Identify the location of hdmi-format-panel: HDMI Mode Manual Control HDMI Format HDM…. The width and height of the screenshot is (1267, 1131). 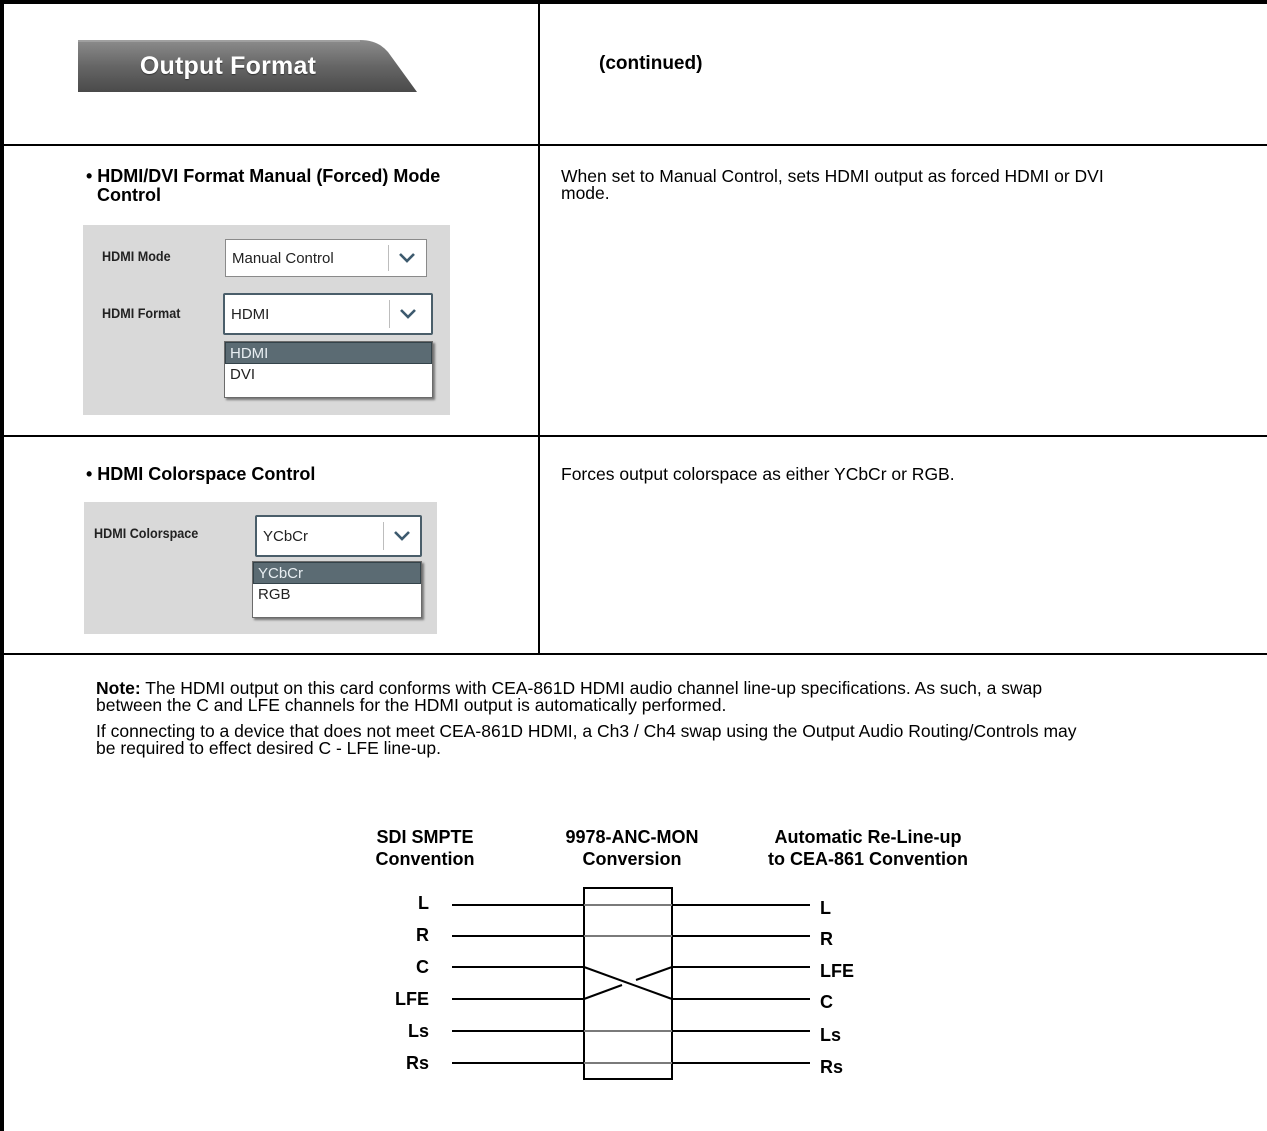
(266, 320).